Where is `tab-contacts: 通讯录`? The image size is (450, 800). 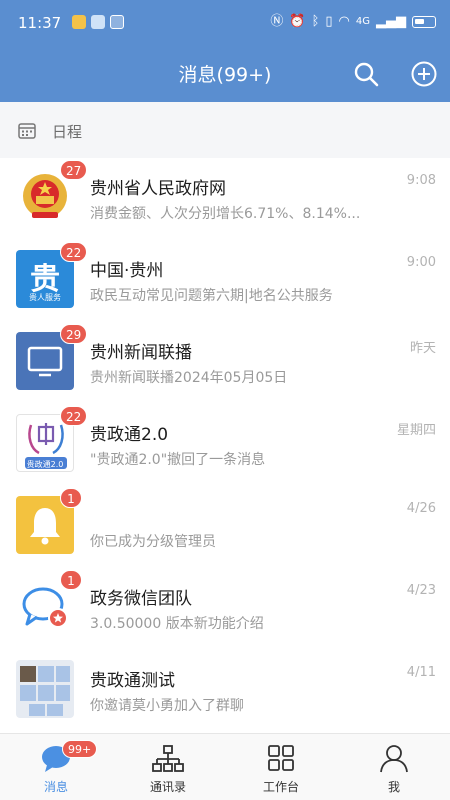 tab-contacts: 通讯录 is located at coordinates (168, 767).